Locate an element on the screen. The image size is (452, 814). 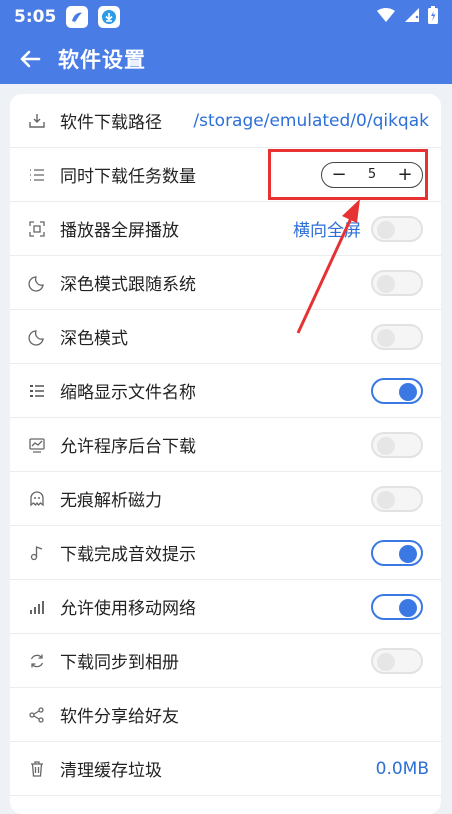
download-count-value: 5 is located at coordinates (372, 174).